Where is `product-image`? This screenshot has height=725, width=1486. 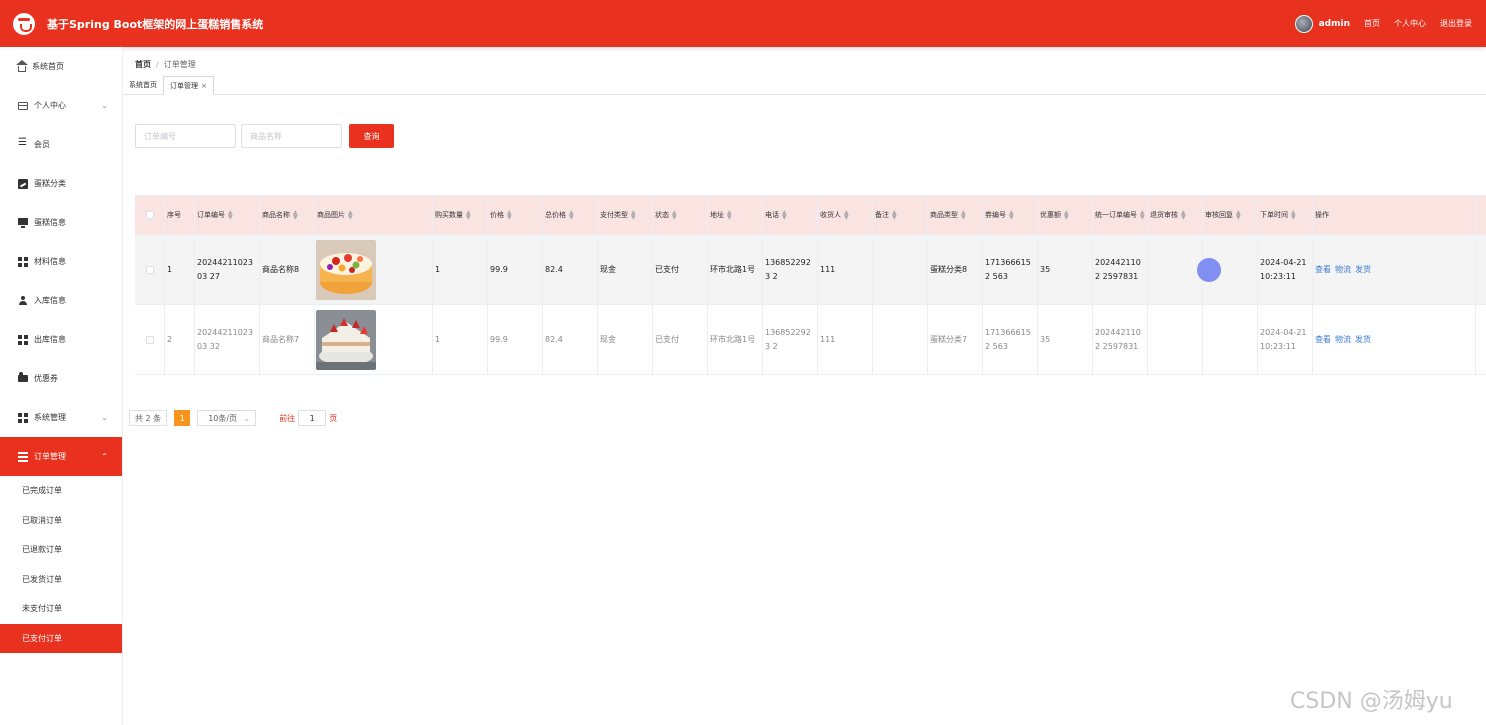 product-image is located at coordinates (346, 339).